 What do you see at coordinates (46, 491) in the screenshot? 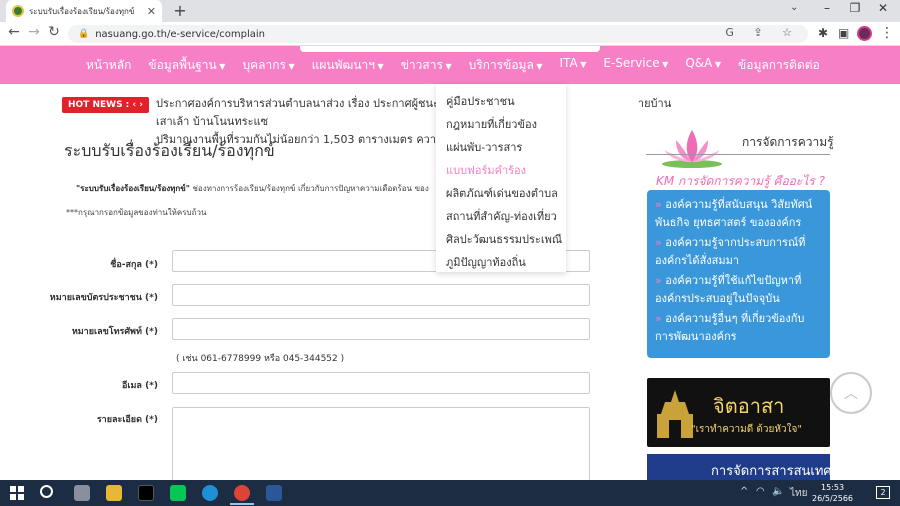
I see `search-icon` at bounding box center [46, 491].